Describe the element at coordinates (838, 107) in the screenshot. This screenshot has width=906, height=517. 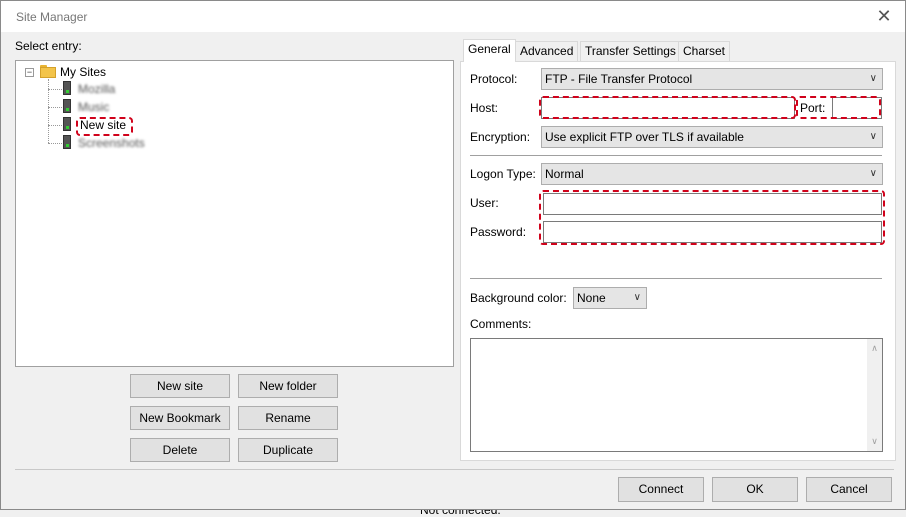
I see `highlight-port` at that location.